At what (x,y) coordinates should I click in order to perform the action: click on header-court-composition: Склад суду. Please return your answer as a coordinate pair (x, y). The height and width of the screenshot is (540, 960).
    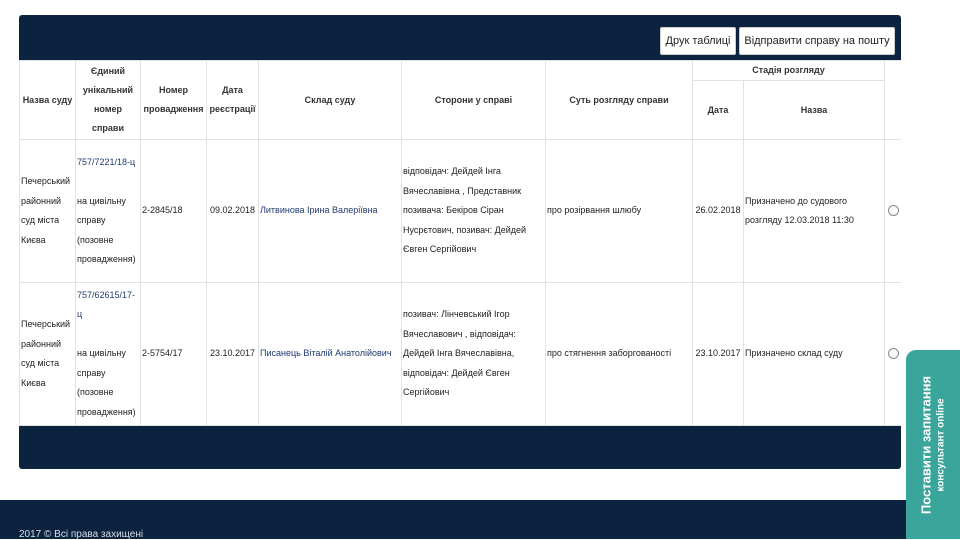
    Looking at the image, I should click on (330, 100).